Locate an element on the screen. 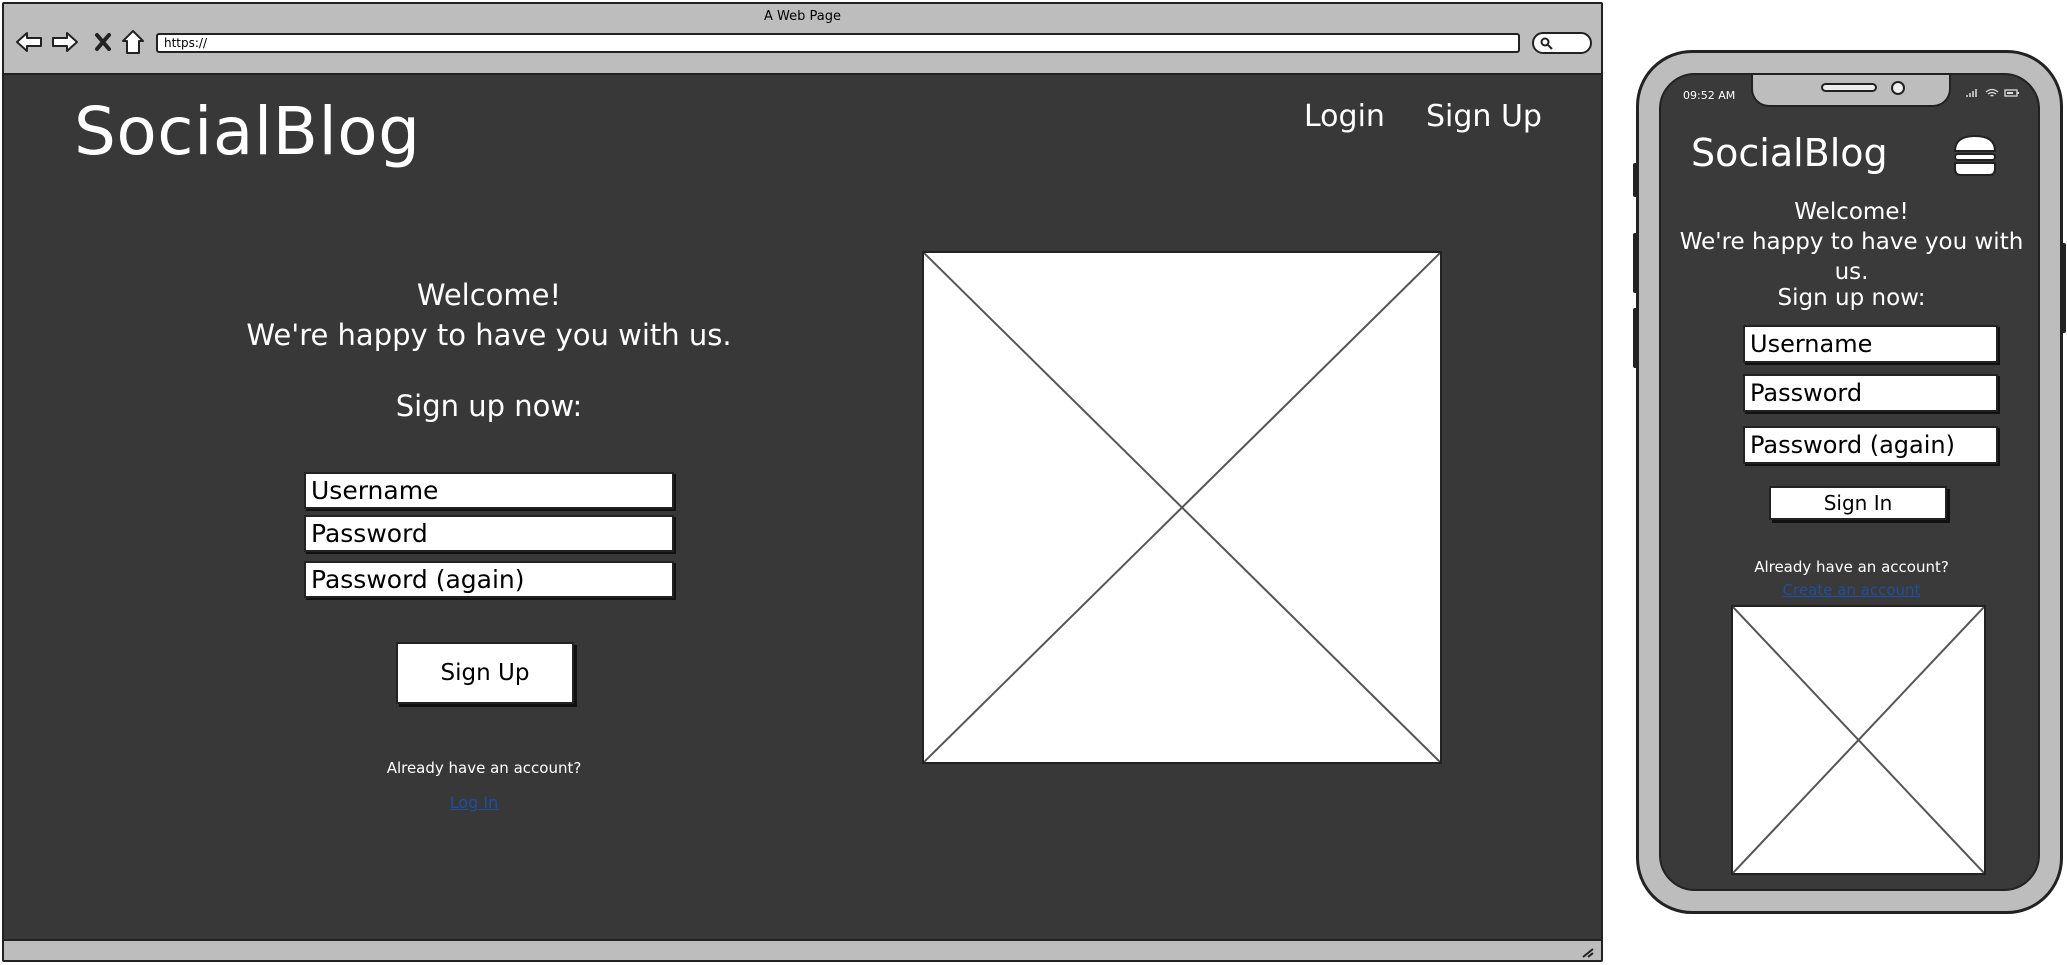 The width and height of the screenshot is (2067, 965). mobile-image-placeholder is located at coordinates (1858, 740).